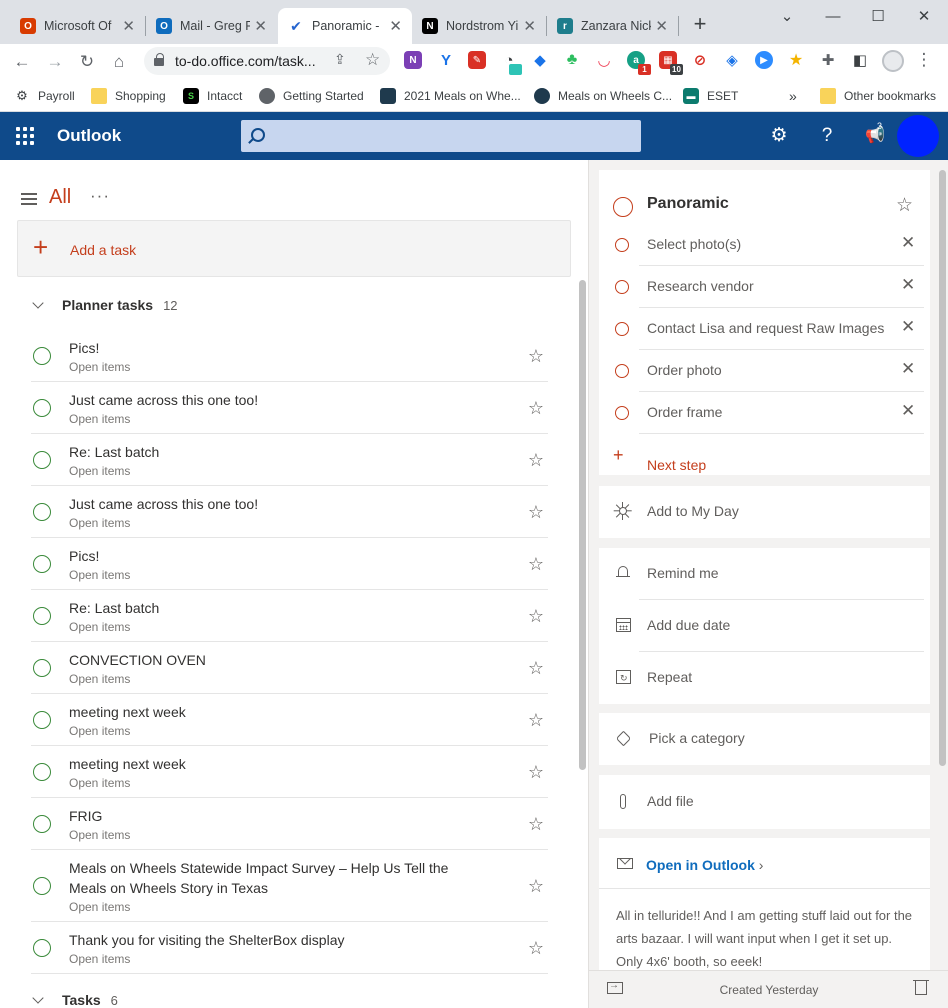  Describe the element at coordinates (582, 525) in the screenshot. I see `task-list-scrollbar` at that location.